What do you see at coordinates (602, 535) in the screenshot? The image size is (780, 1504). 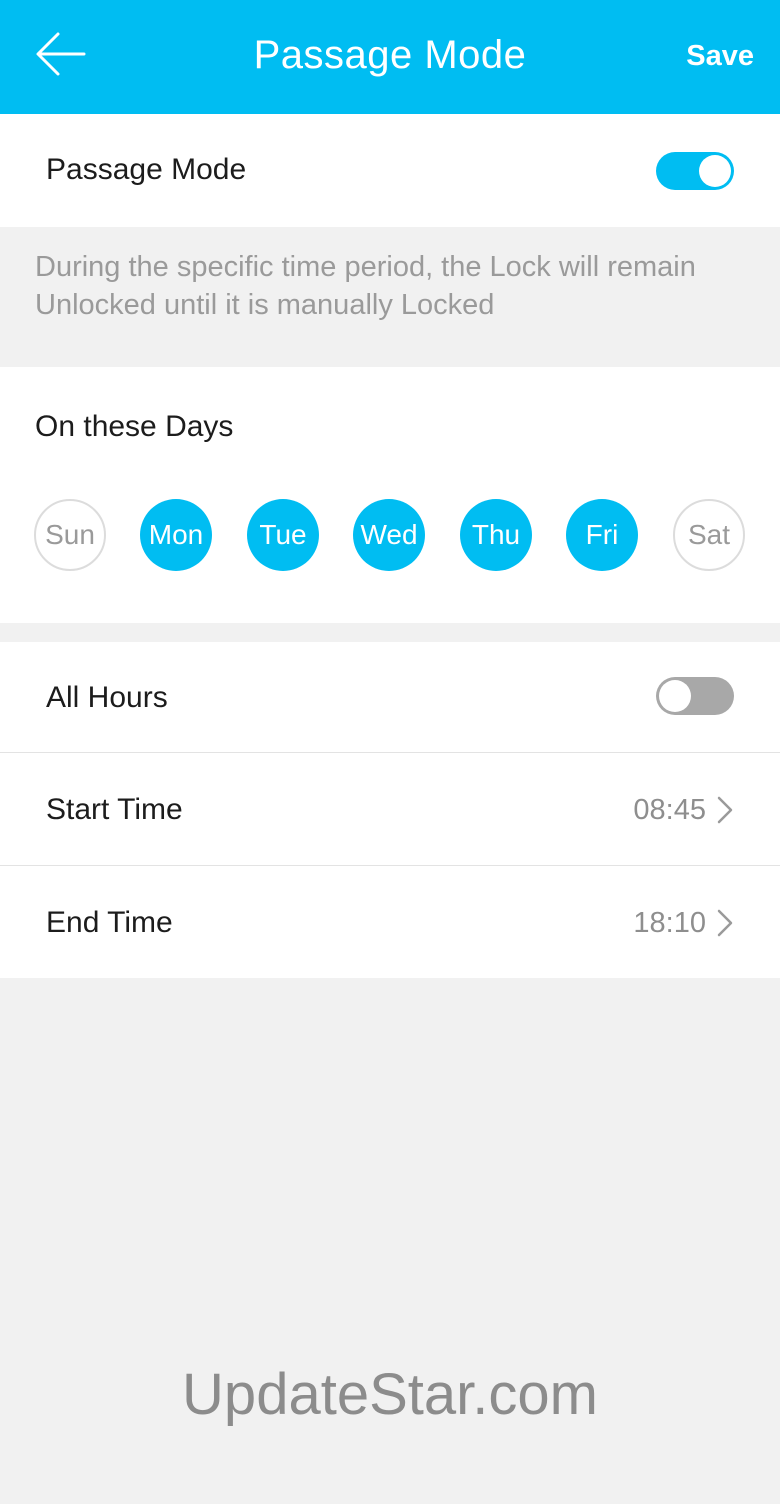 I see `day-fri: Fri` at bounding box center [602, 535].